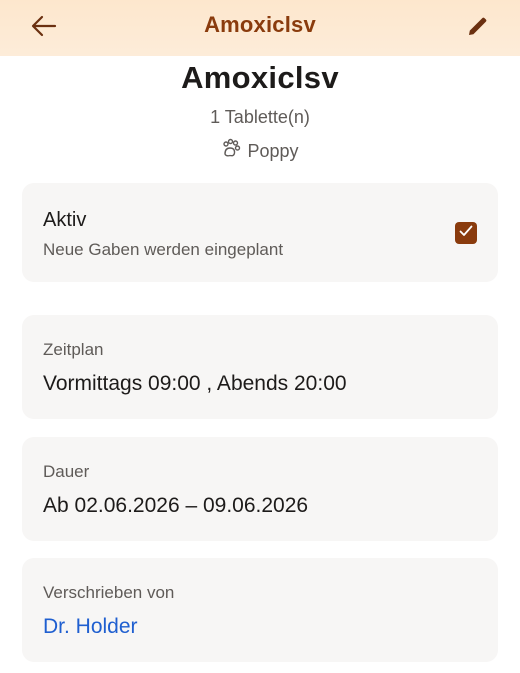 This screenshot has width=520, height=673. I want to click on pencil-icon, so click(478, 28).